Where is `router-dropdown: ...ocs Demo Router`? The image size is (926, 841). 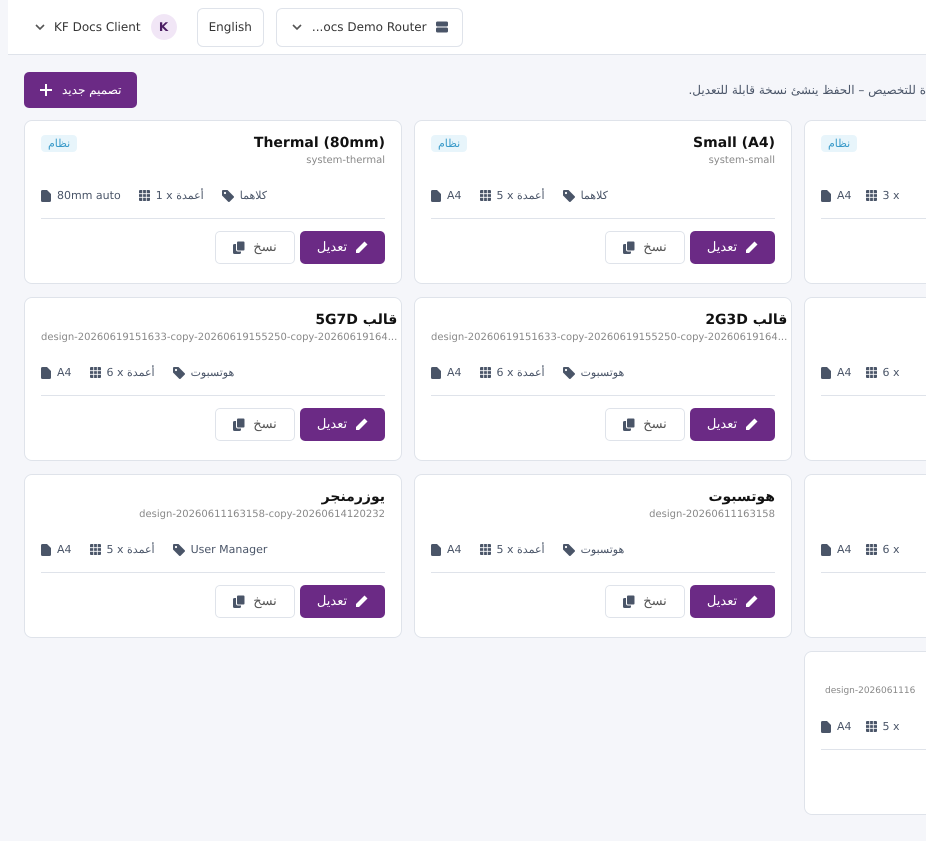
router-dropdown: ...ocs Demo Router is located at coordinates (369, 27).